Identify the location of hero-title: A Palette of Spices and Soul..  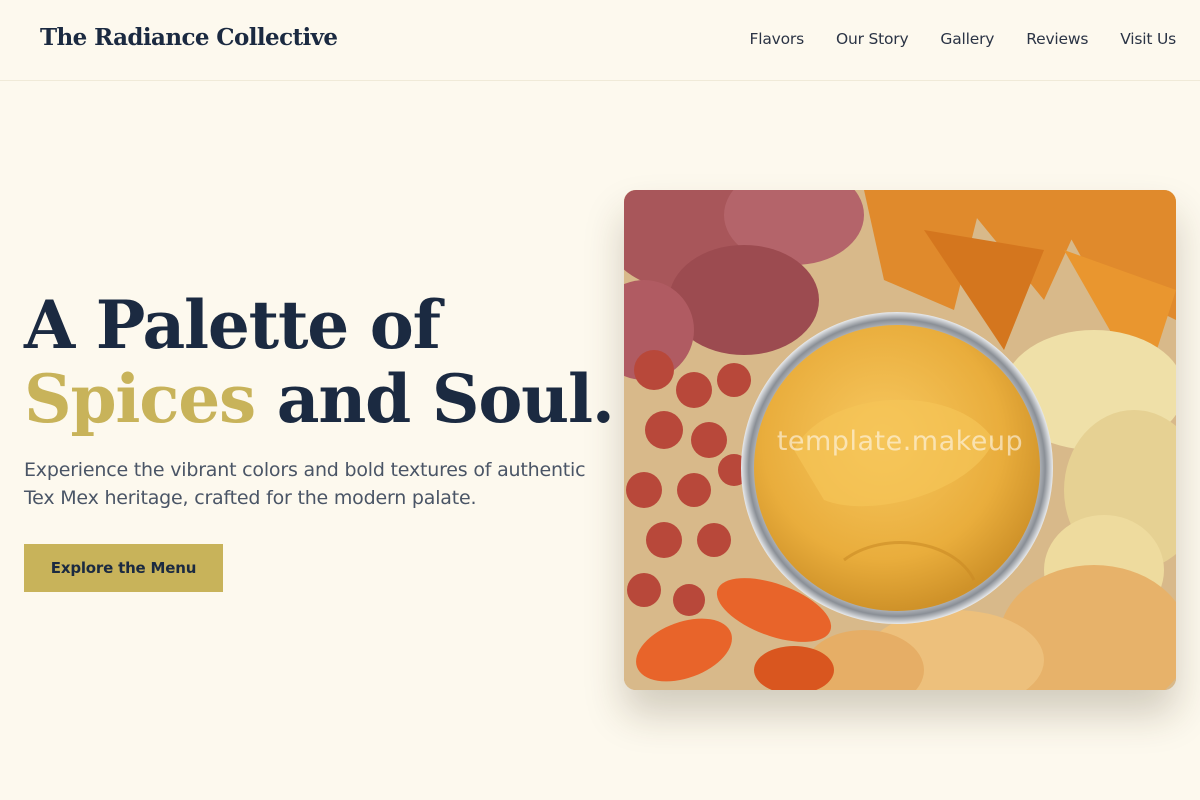
(319, 362).